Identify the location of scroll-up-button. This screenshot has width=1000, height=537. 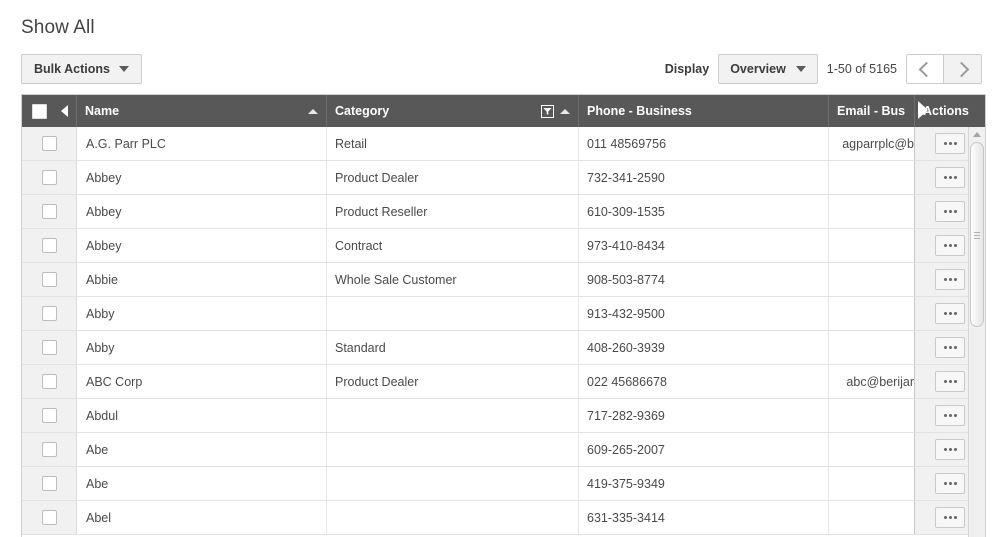
(977, 134).